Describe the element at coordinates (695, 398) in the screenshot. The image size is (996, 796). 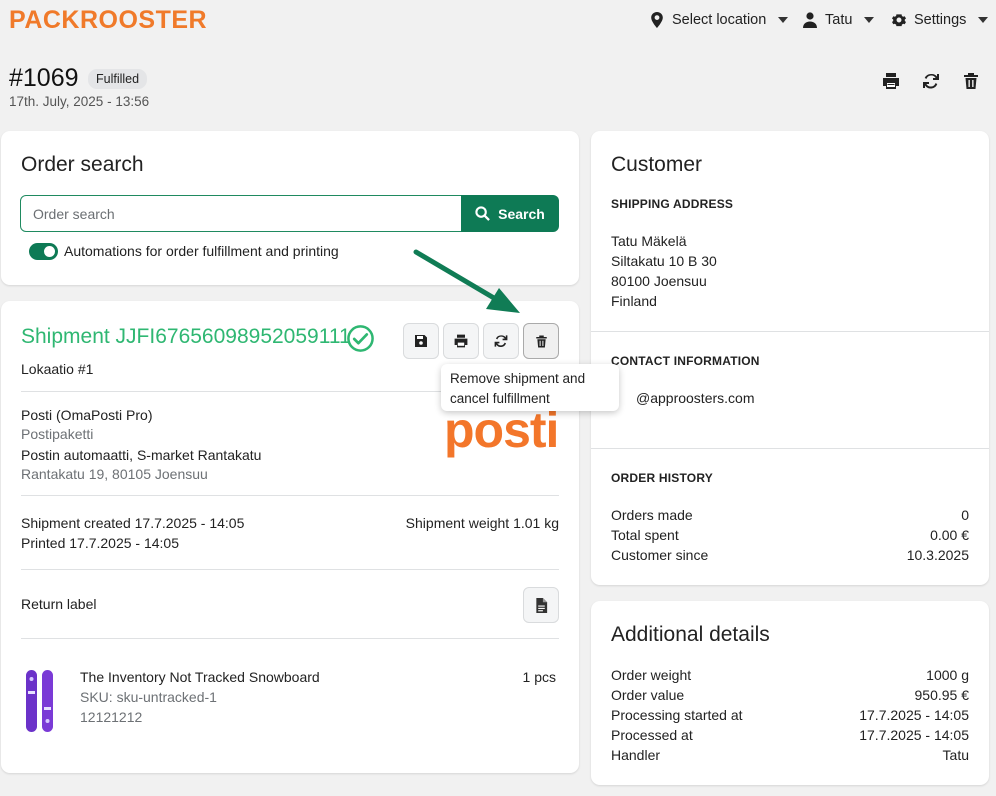
I see `customer-email: @approosters.com` at that location.